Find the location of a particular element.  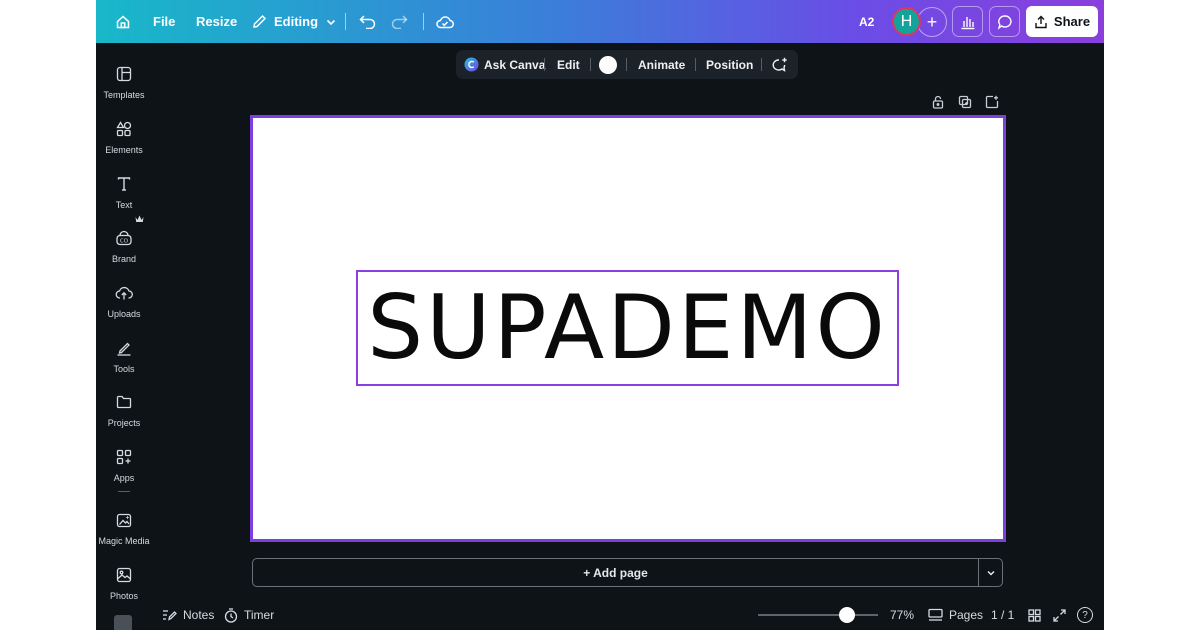

expand-icon is located at coordinates (1059, 615).